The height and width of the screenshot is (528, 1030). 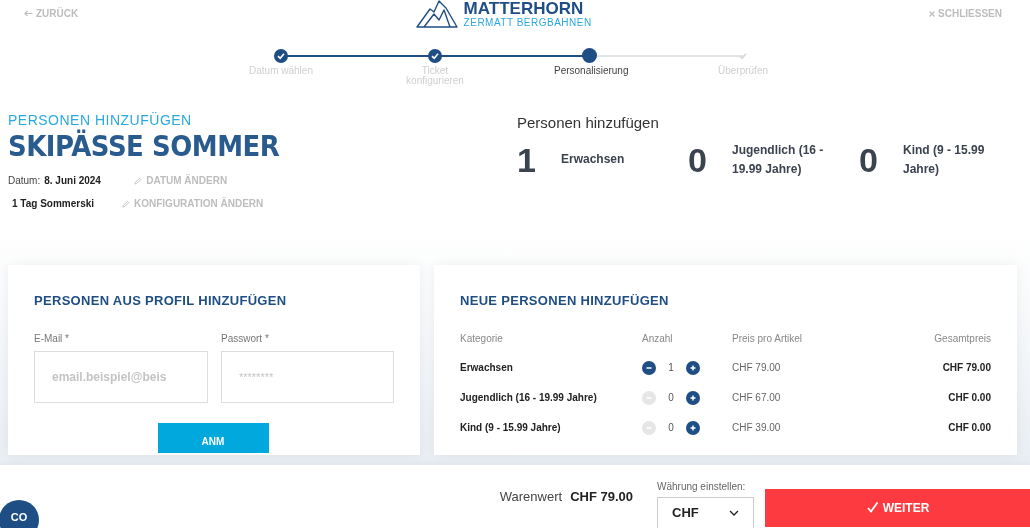 I want to click on currency-label: Währung einstellen:, so click(x=702, y=487).